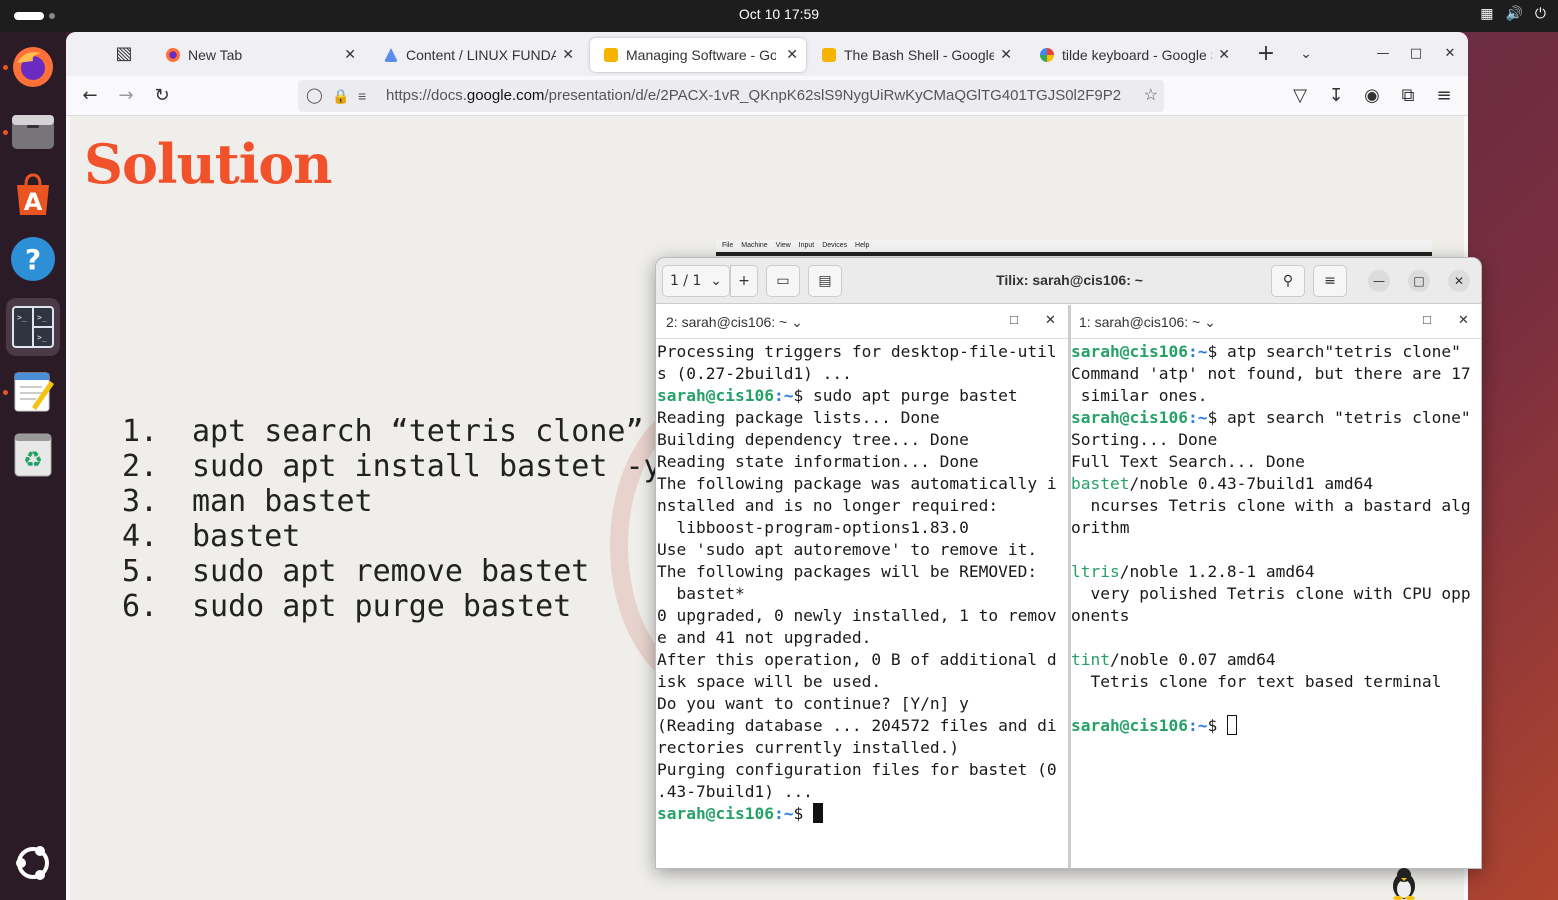 This screenshot has height=900, width=1558. What do you see at coordinates (1330, 281) in the screenshot?
I see `hamburger-menu-icon: ≡` at bounding box center [1330, 281].